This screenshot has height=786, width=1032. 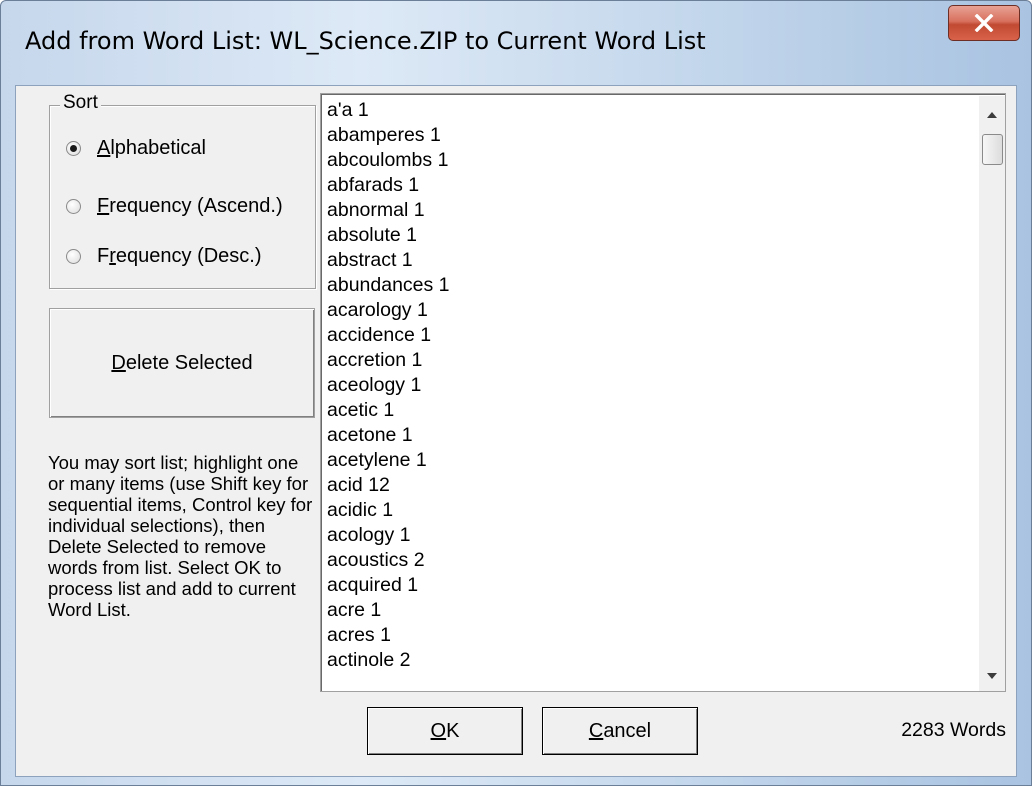 I want to click on list-item: acid 12, so click(x=647, y=485).